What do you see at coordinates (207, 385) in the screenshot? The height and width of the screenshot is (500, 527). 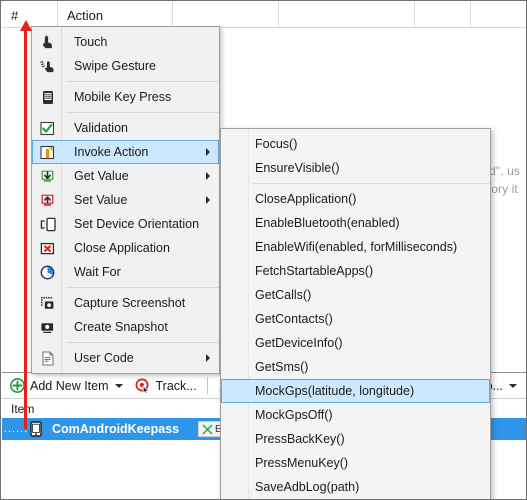 I see `toolbar-separator` at bounding box center [207, 385].